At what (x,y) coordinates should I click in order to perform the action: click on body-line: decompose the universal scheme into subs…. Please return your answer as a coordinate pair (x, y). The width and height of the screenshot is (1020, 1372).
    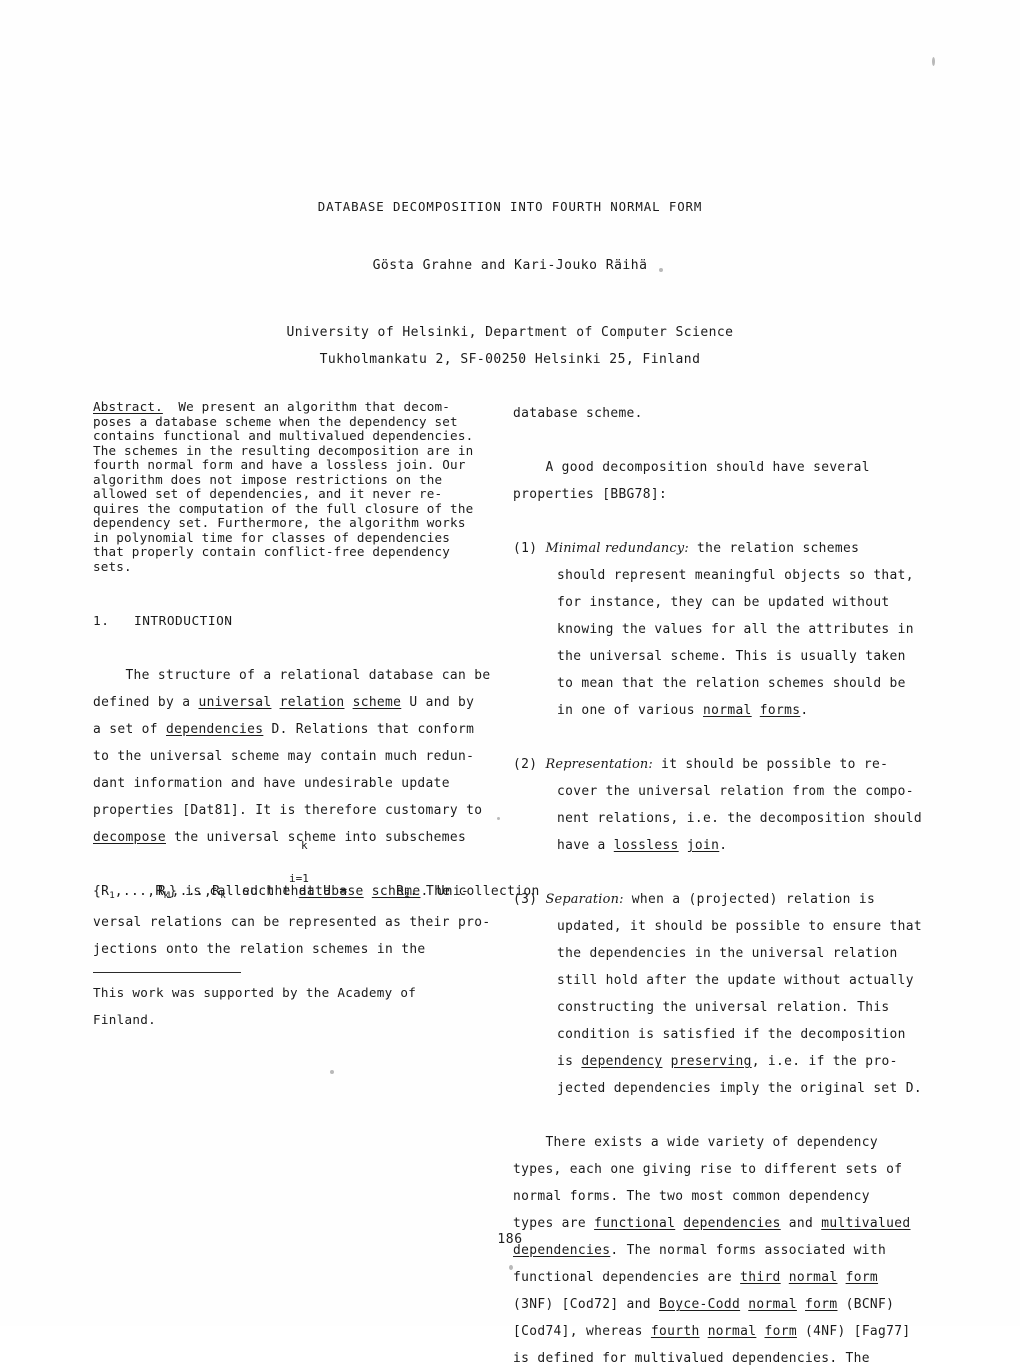
    Looking at the image, I should click on (291, 837).